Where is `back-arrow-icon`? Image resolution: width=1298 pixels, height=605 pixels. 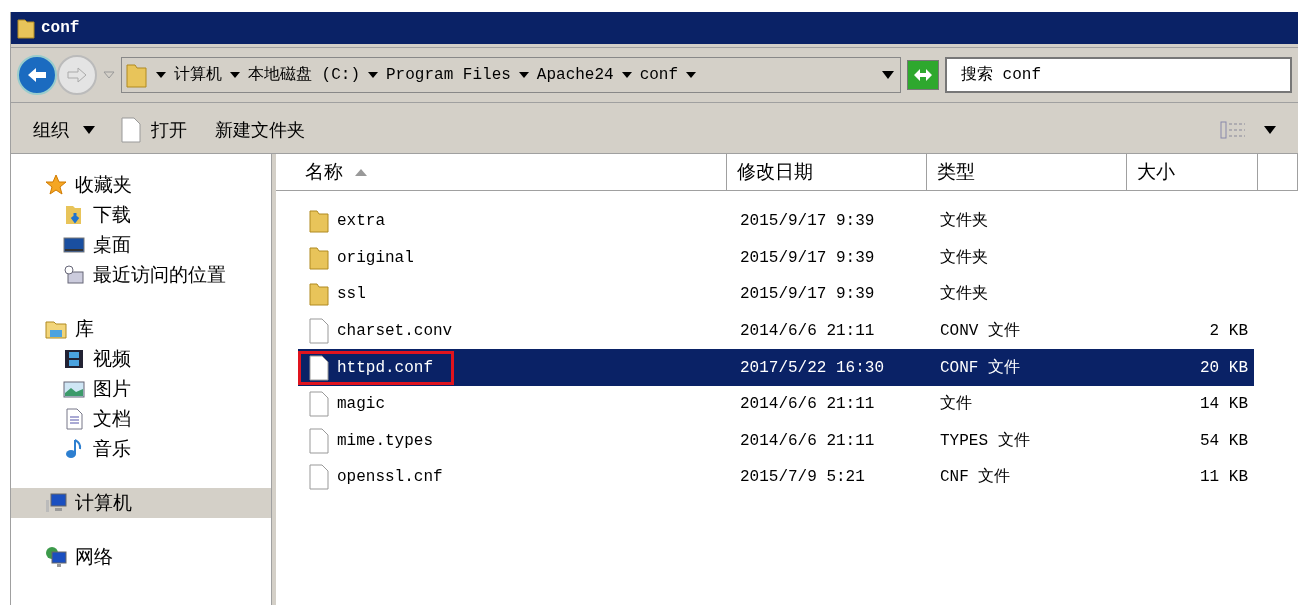 back-arrow-icon is located at coordinates (37, 75).